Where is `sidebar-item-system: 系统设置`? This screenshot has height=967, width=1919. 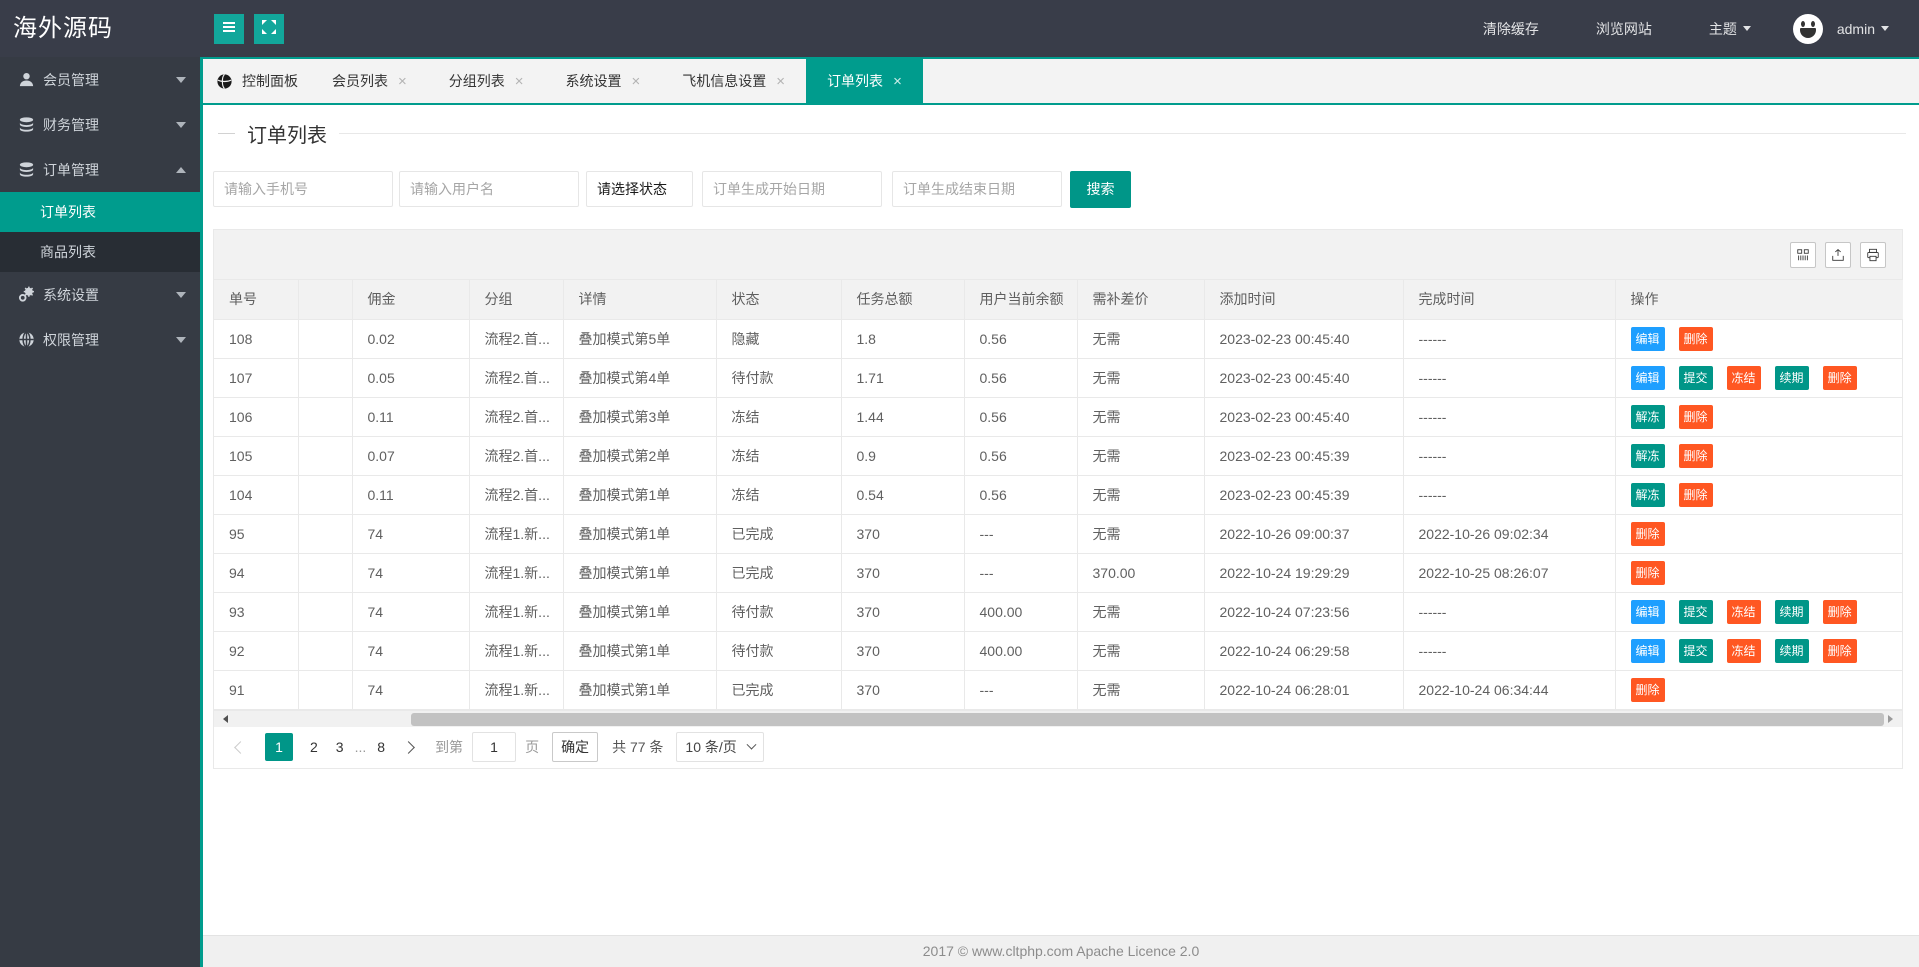 sidebar-item-system: 系统设置 is located at coordinates (100, 294).